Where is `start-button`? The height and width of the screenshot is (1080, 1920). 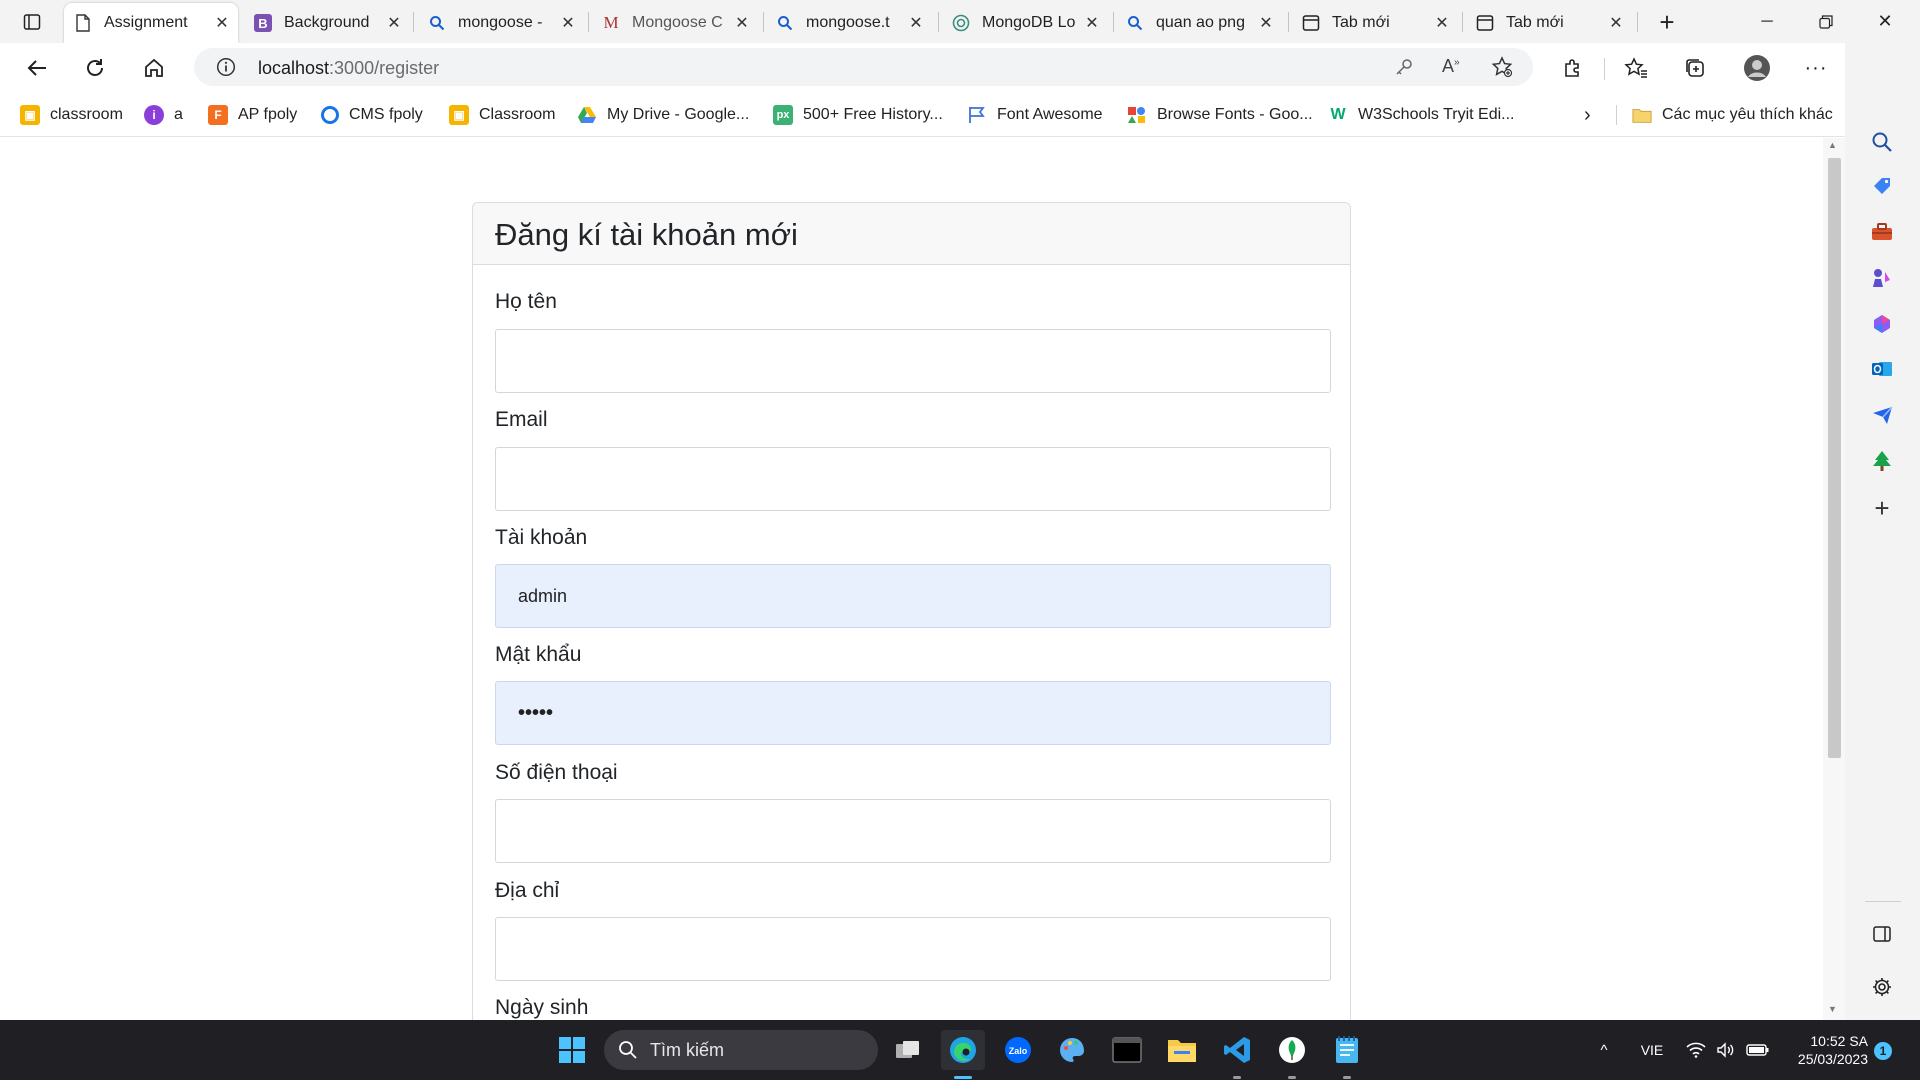
start-button is located at coordinates (572, 1050).